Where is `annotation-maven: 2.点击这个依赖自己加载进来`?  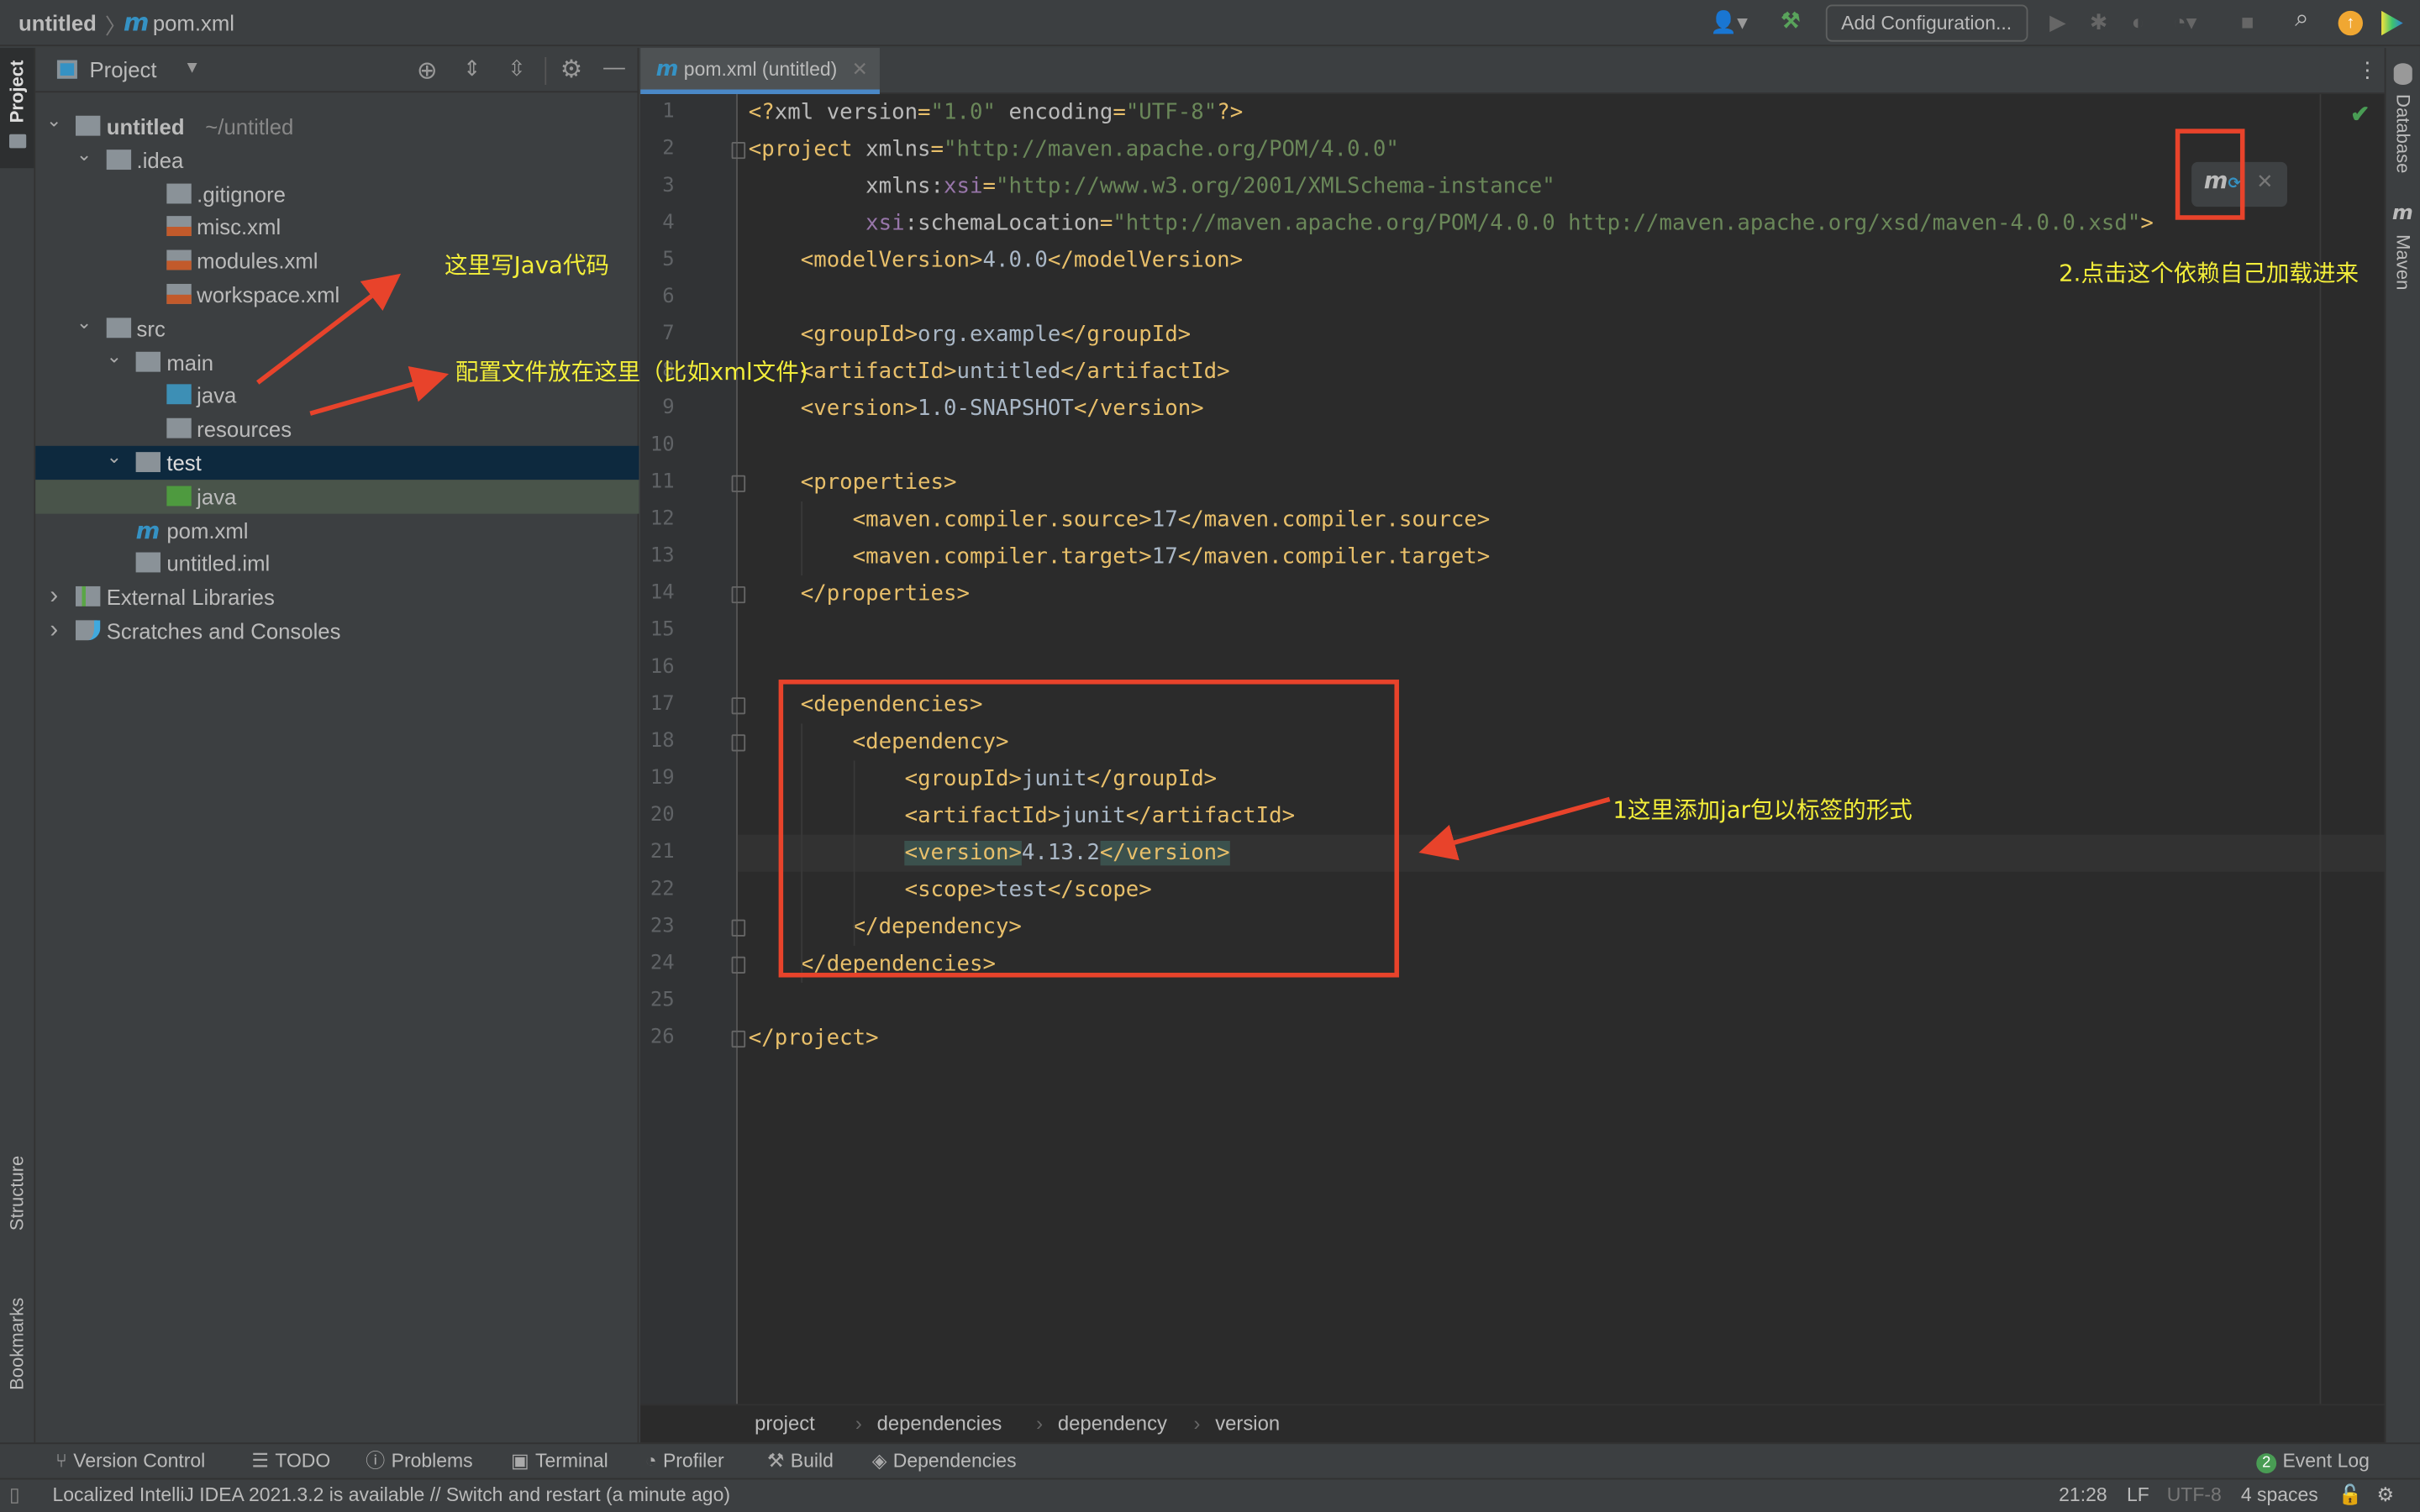
annotation-maven: 2.点击这个依赖自己加载进来 is located at coordinates (2209, 273).